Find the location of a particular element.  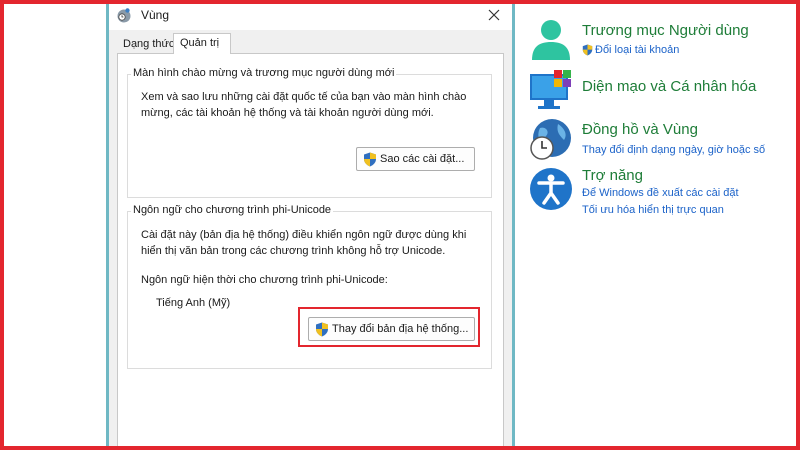

close-button is located at coordinates (494, 15).